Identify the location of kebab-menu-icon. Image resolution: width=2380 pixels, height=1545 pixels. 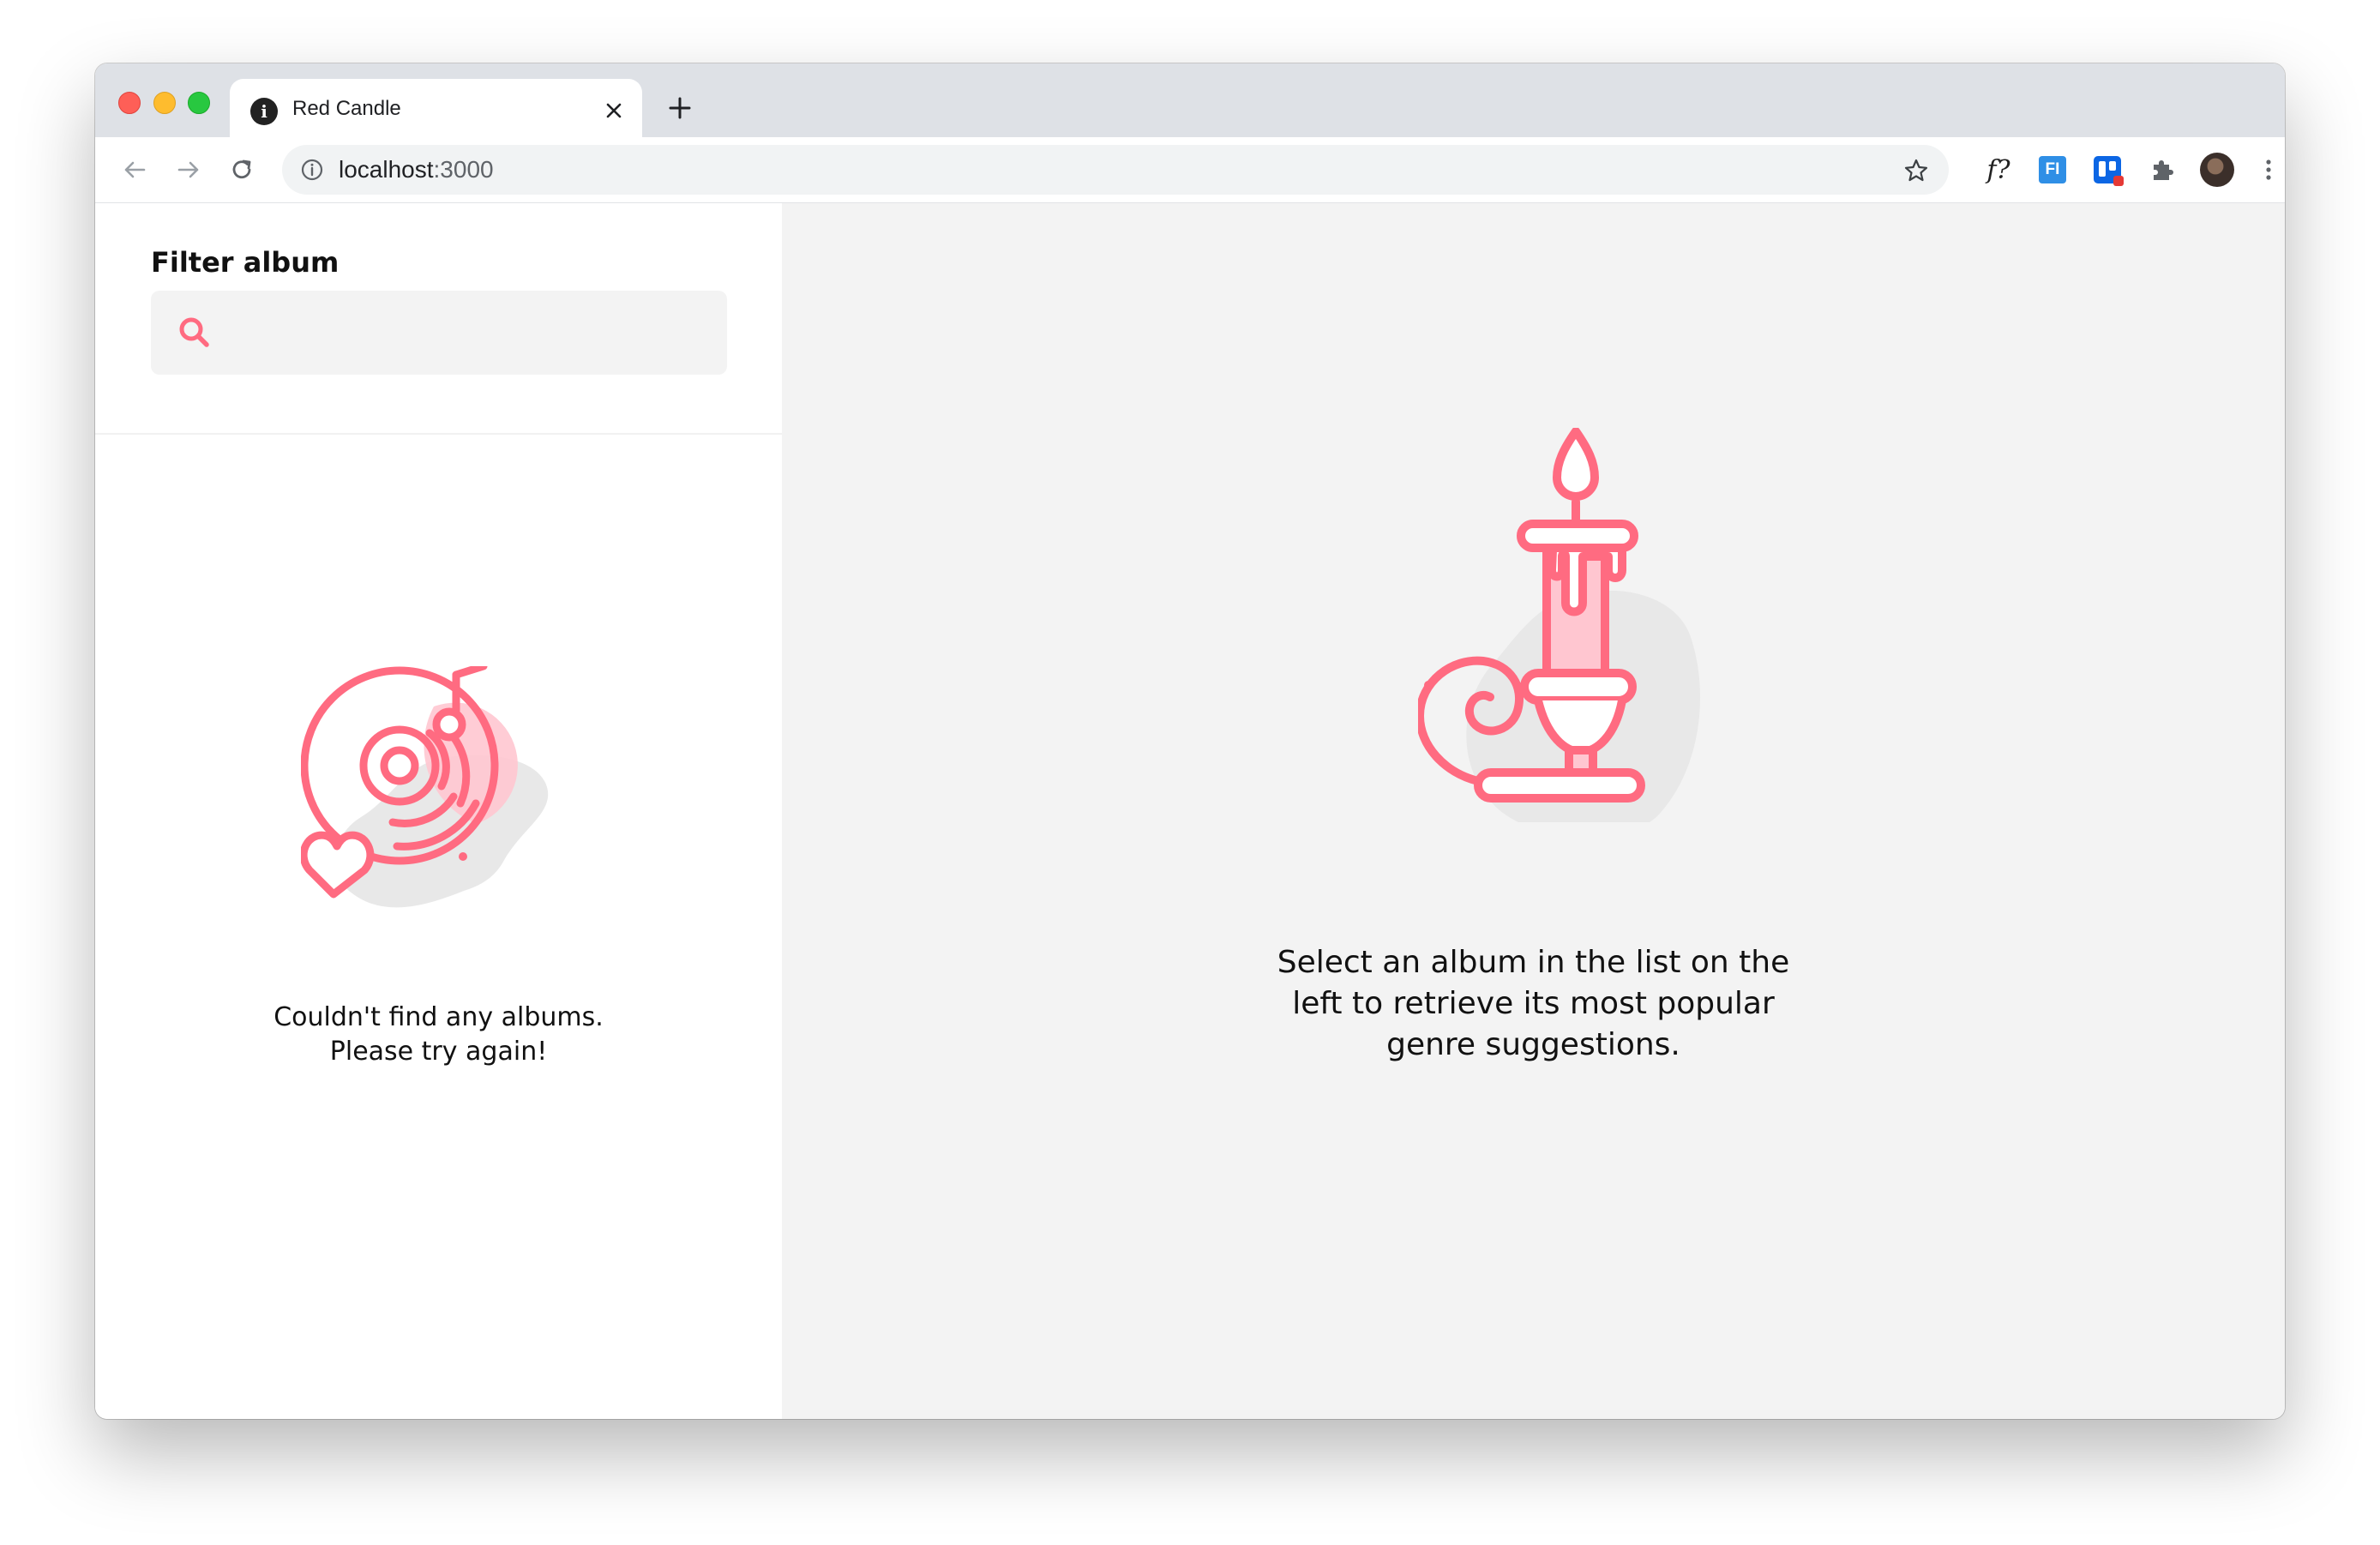
(2268, 170).